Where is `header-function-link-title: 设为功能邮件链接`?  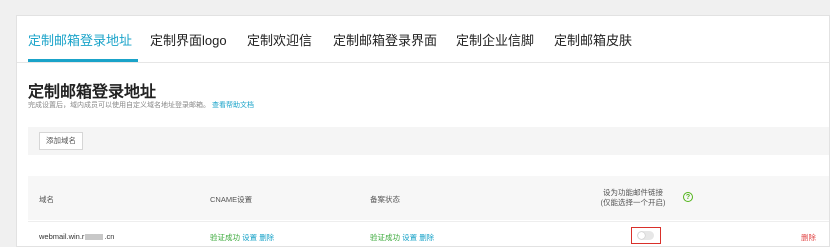 header-function-link-title: 设为功能邮件链接 is located at coordinates (633, 192).